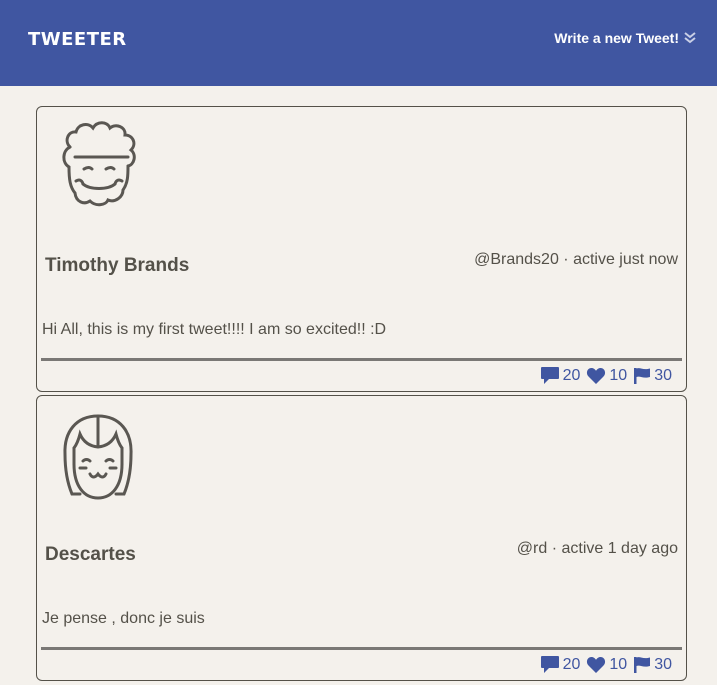 Image resolution: width=717 pixels, height=685 pixels. Describe the element at coordinates (597, 548) in the screenshot. I see `tweet-handle-activity: @rd · active 1 day ago` at that location.